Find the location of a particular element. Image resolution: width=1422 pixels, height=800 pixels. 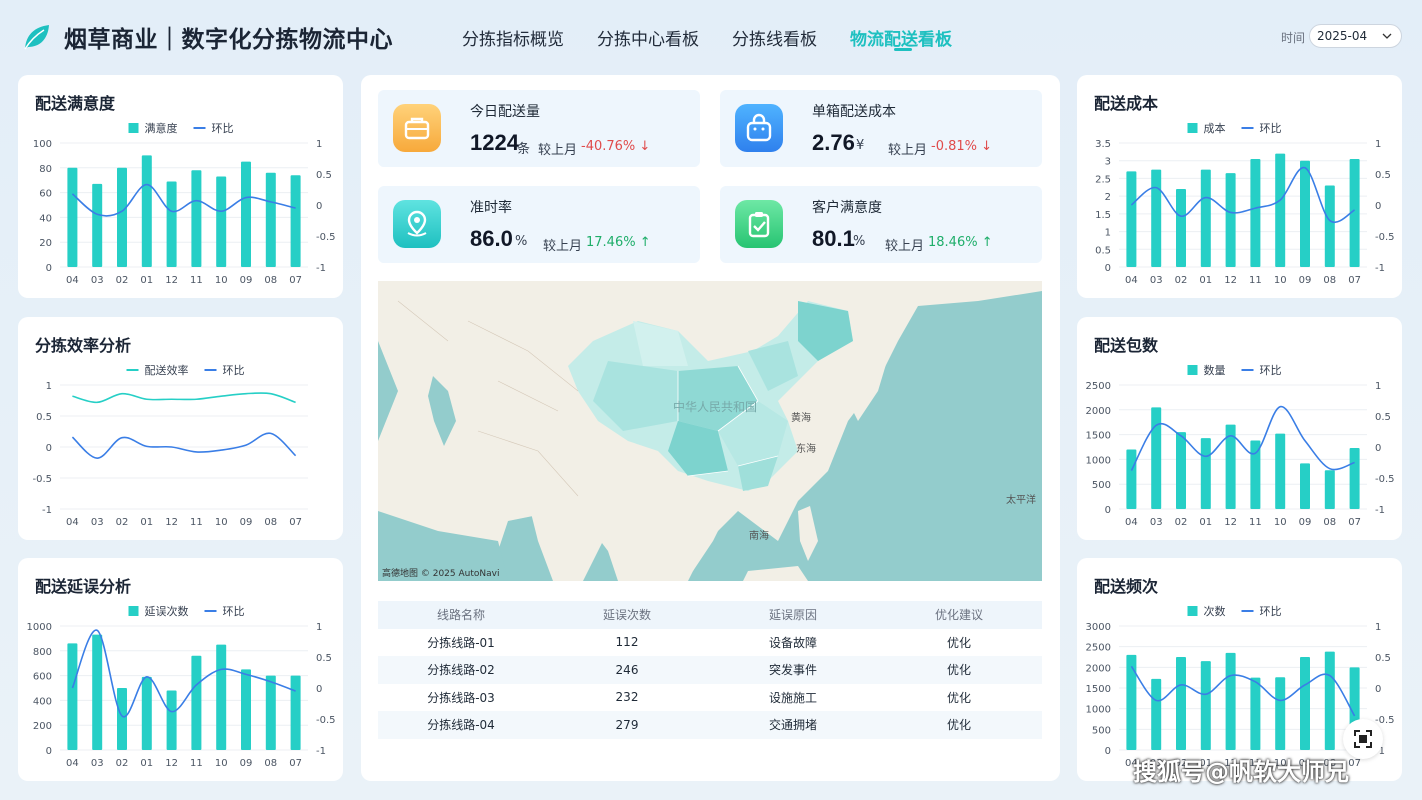

watermark: 搜狐号@帆软大师兄 is located at coordinates (1241, 772).